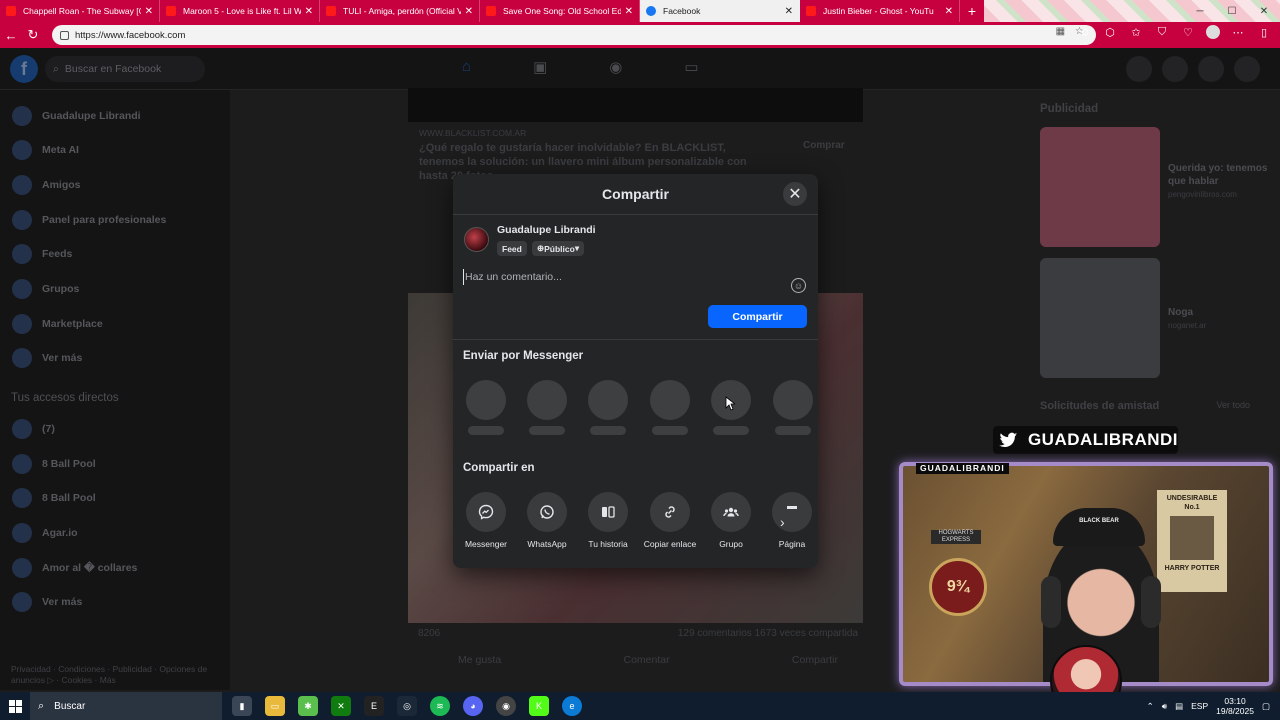  Describe the element at coordinates (539, 706) in the screenshot. I see `kick-icon: K` at that location.